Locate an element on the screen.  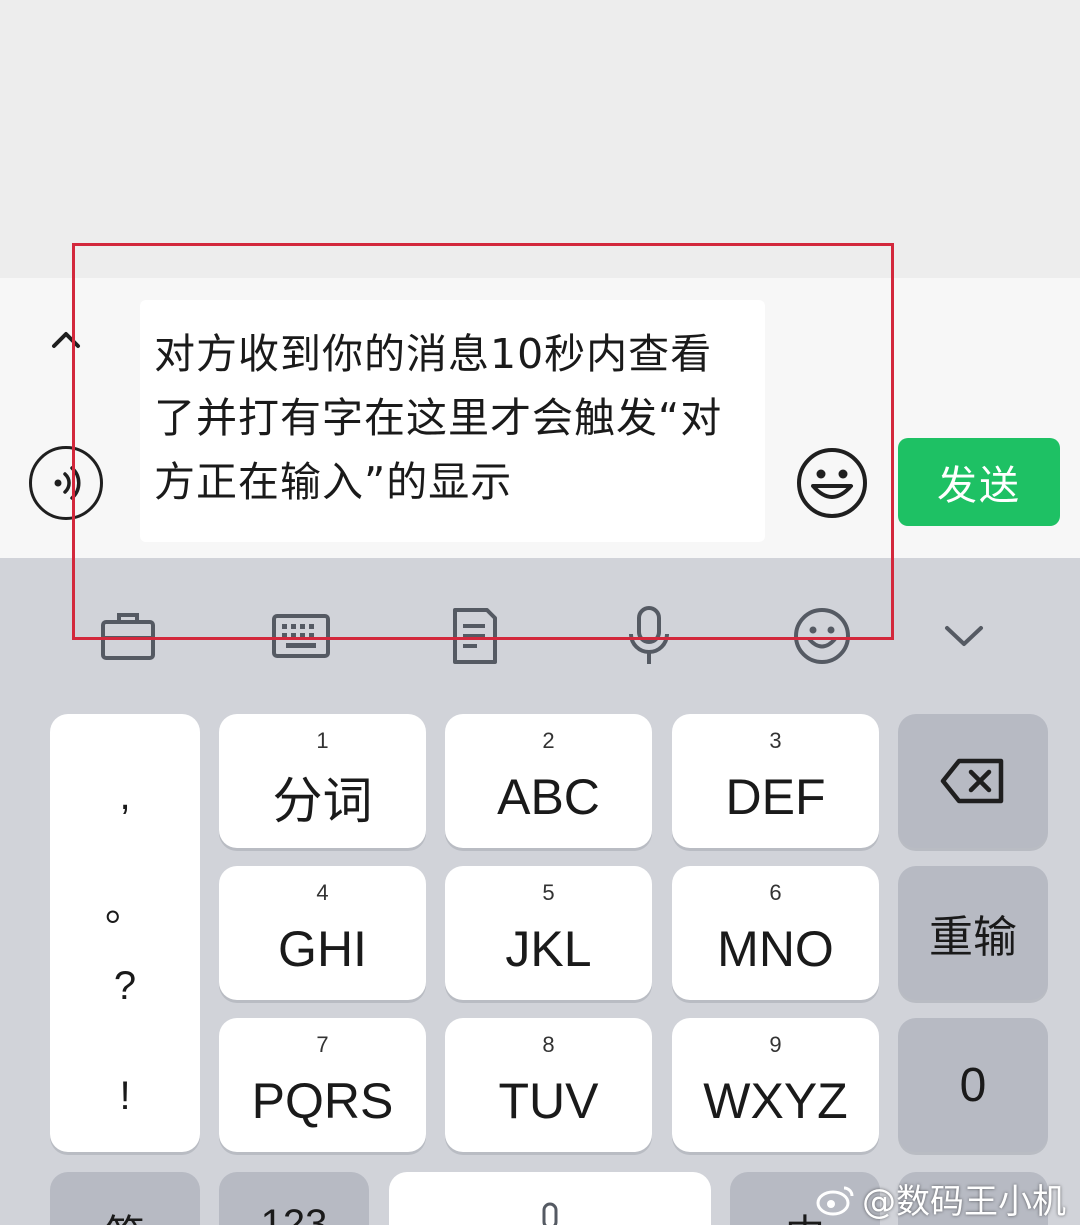
key-7: 7 PQRS is located at coordinates (322, 1085).